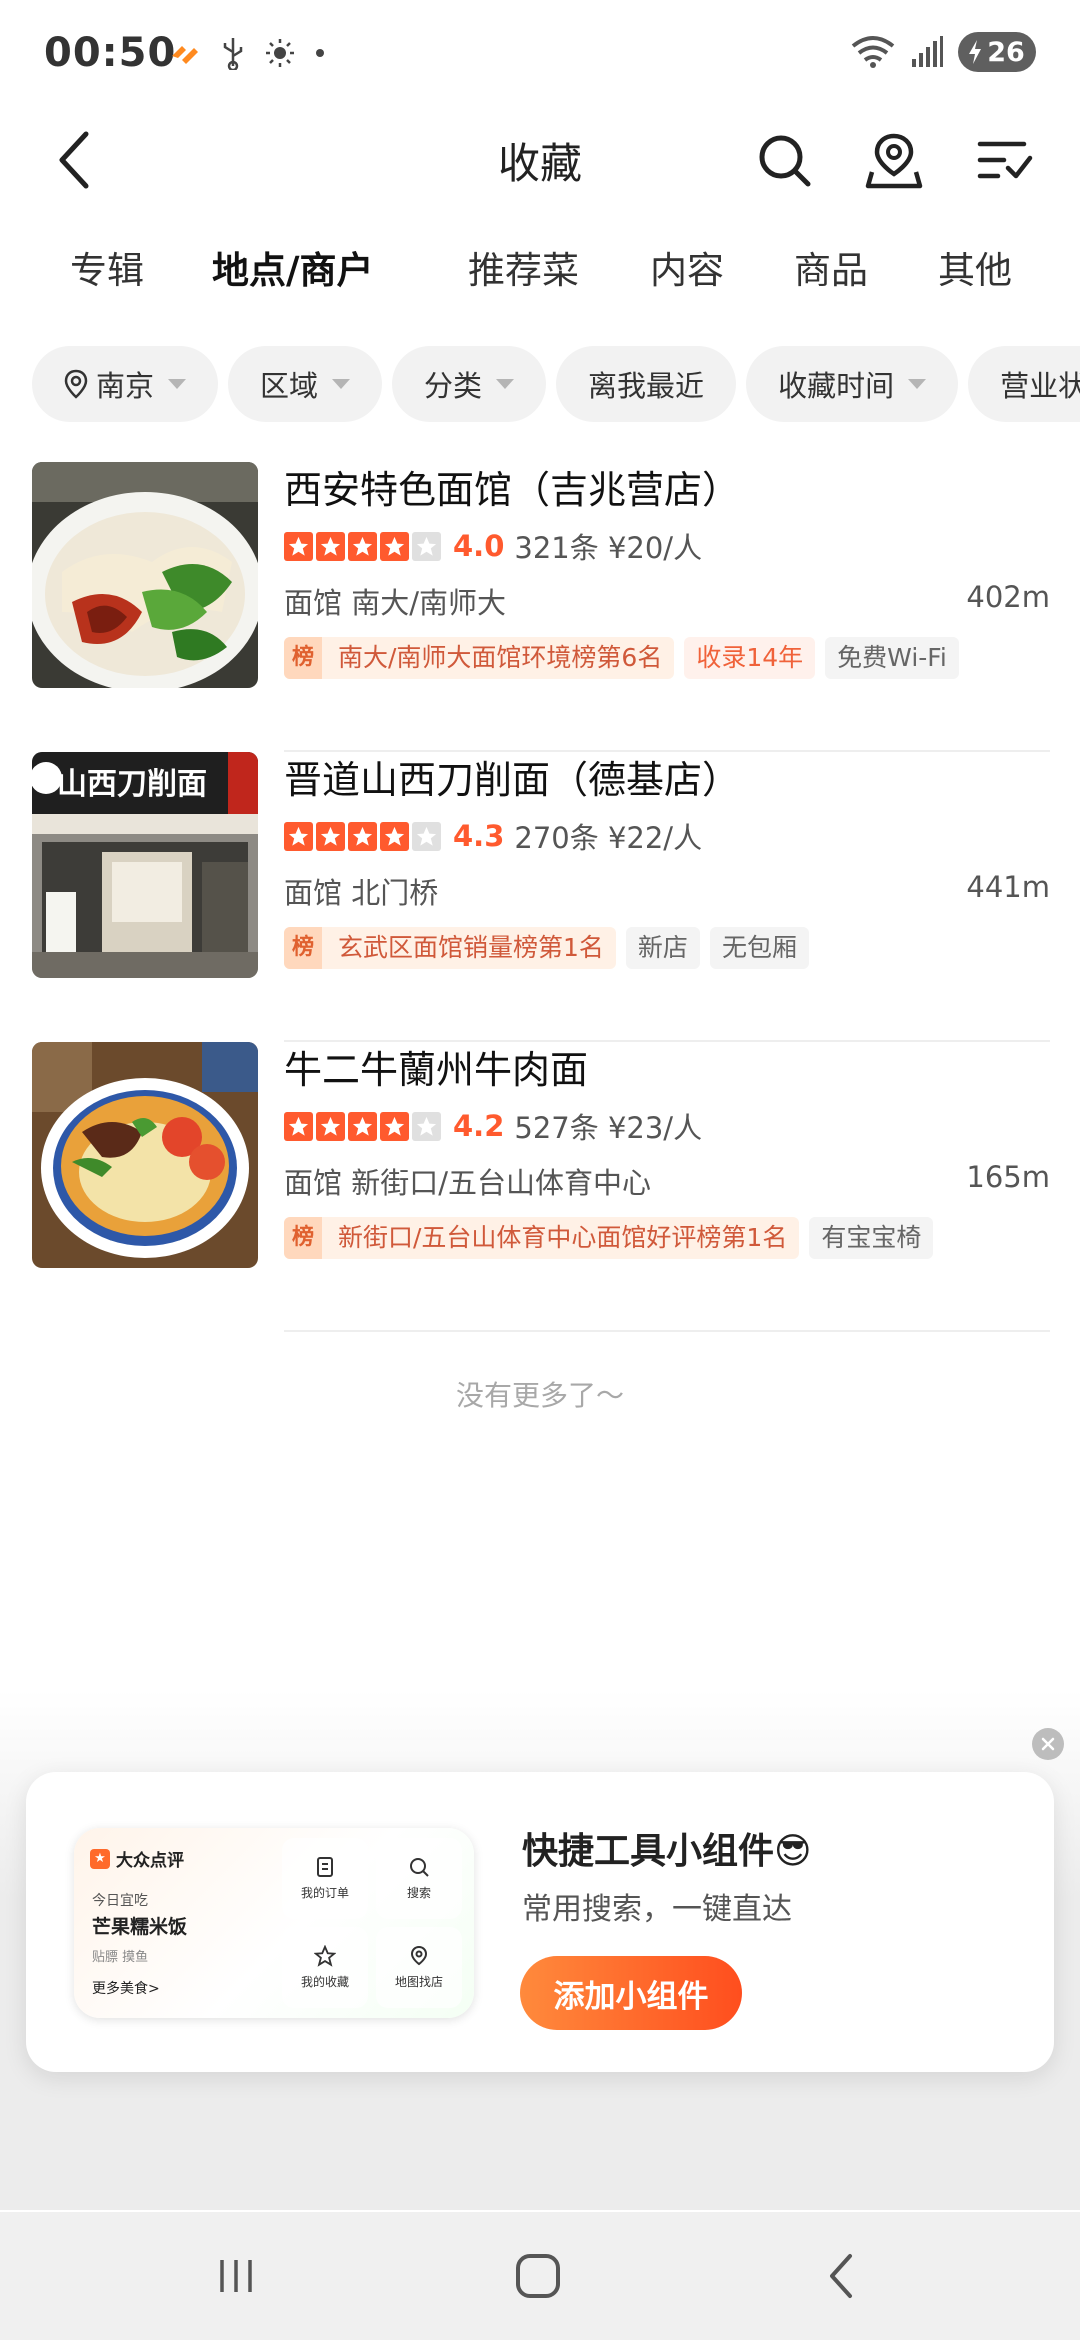 This screenshot has width=1080, height=2340. Describe the element at coordinates (687, 267) in the screenshot. I see `tab-content: 内容` at that location.